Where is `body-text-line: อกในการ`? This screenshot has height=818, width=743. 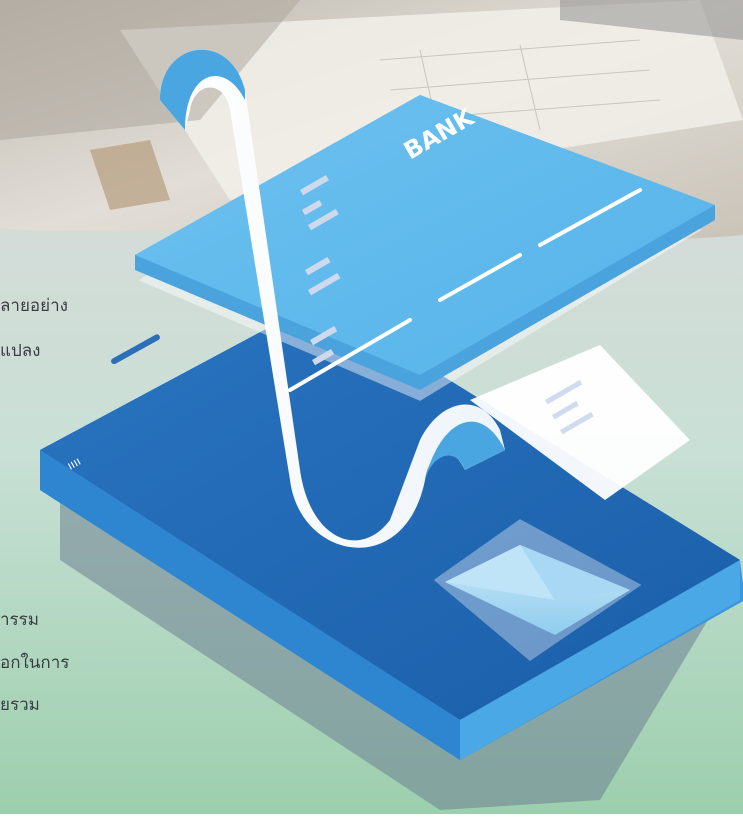 body-text-line: อกในการ is located at coordinates (35, 663).